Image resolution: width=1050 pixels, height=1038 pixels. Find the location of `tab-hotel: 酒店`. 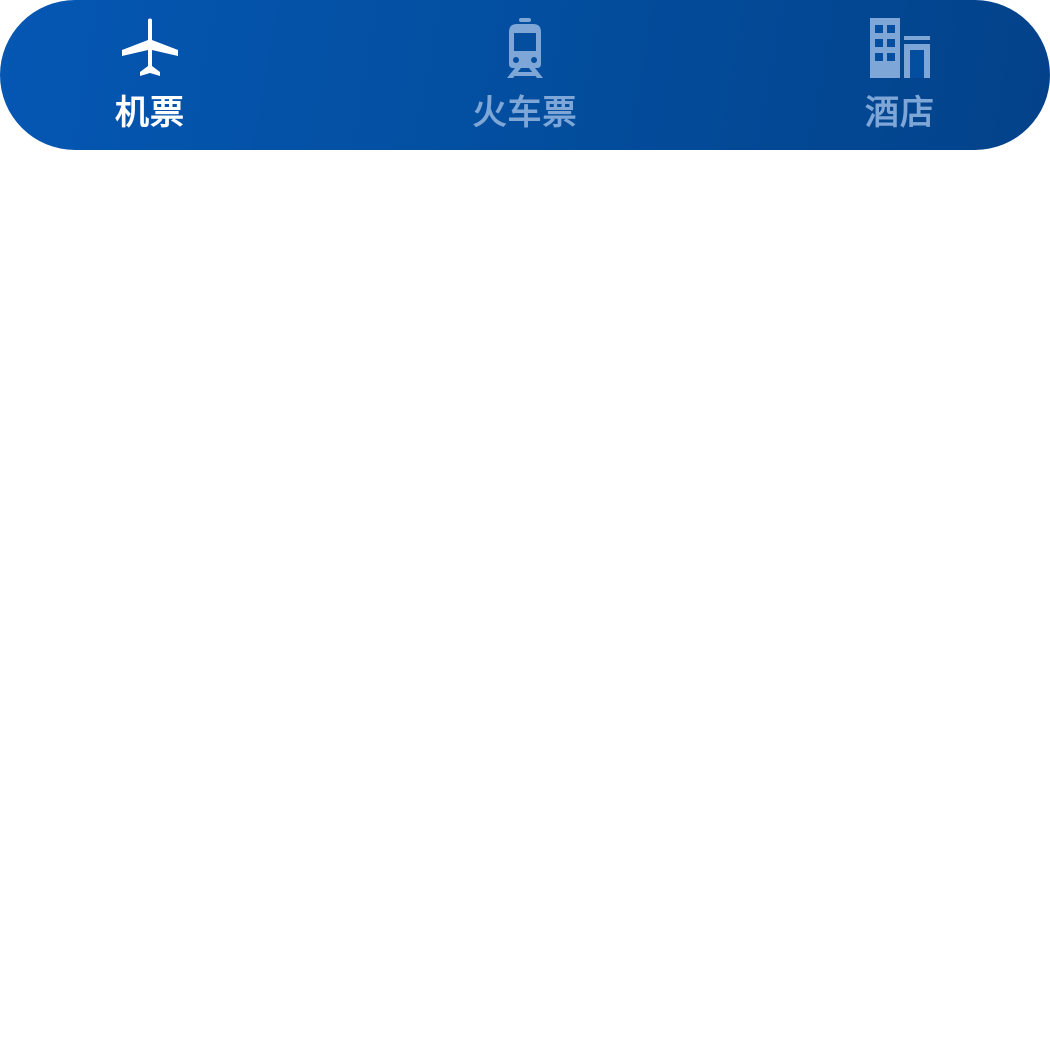

tab-hotel: 酒店 is located at coordinates (900, 75).